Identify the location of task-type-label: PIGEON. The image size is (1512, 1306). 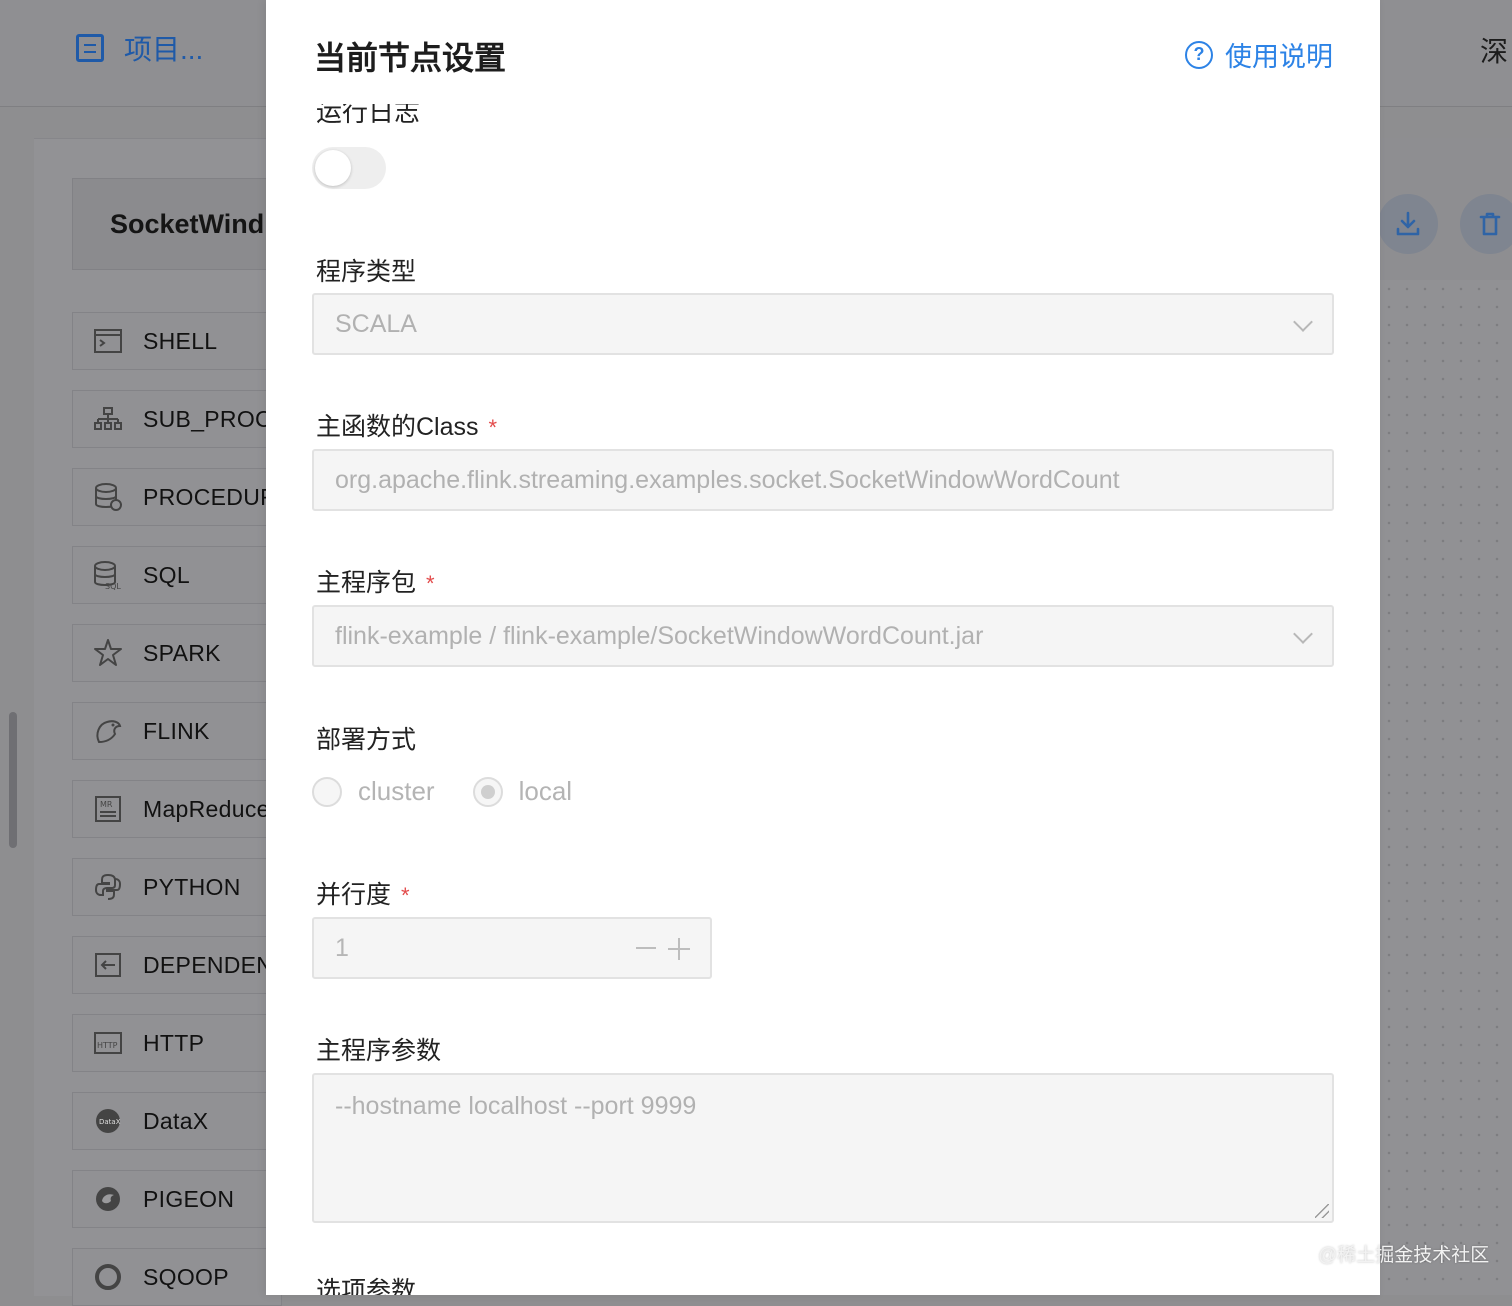
(189, 1198).